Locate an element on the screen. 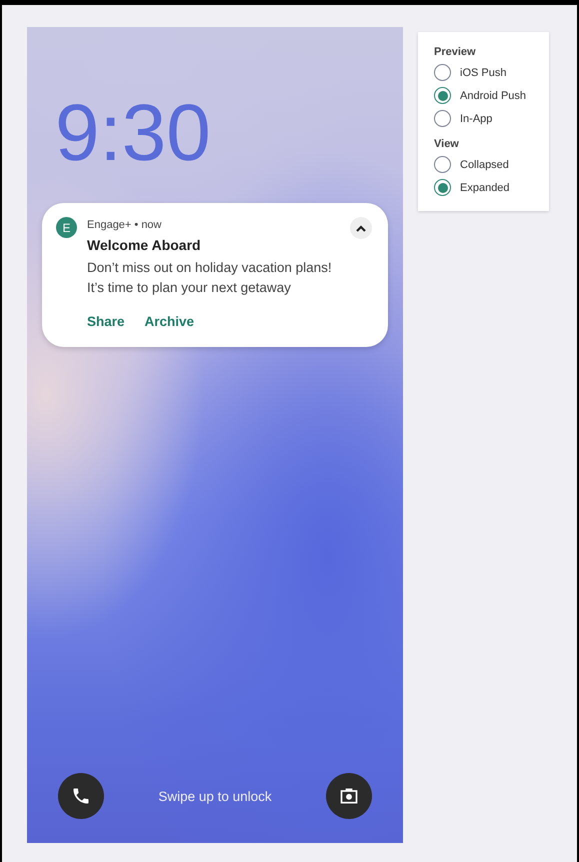 This screenshot has height=862, width=579. radio-option: Android Push is located at coordinates (485, 95).